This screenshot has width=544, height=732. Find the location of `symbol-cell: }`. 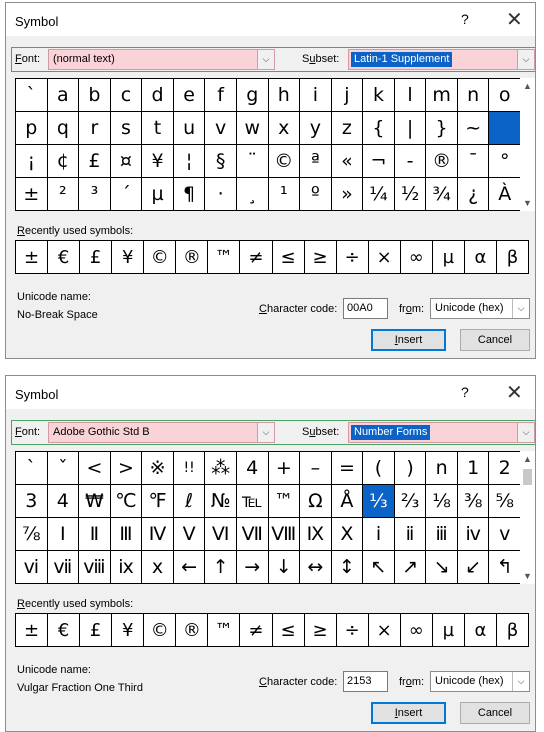

symbol-cell: } is located at coordinates (442, 128).